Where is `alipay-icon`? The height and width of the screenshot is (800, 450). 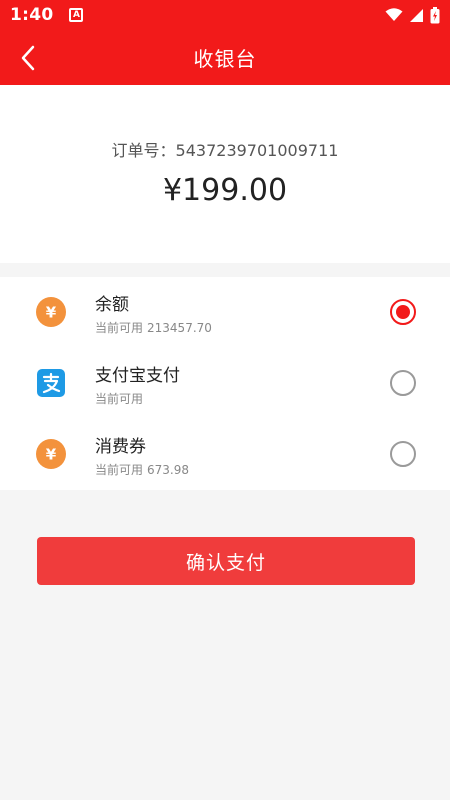
alipay-icon is located at coordinates (51, 383).